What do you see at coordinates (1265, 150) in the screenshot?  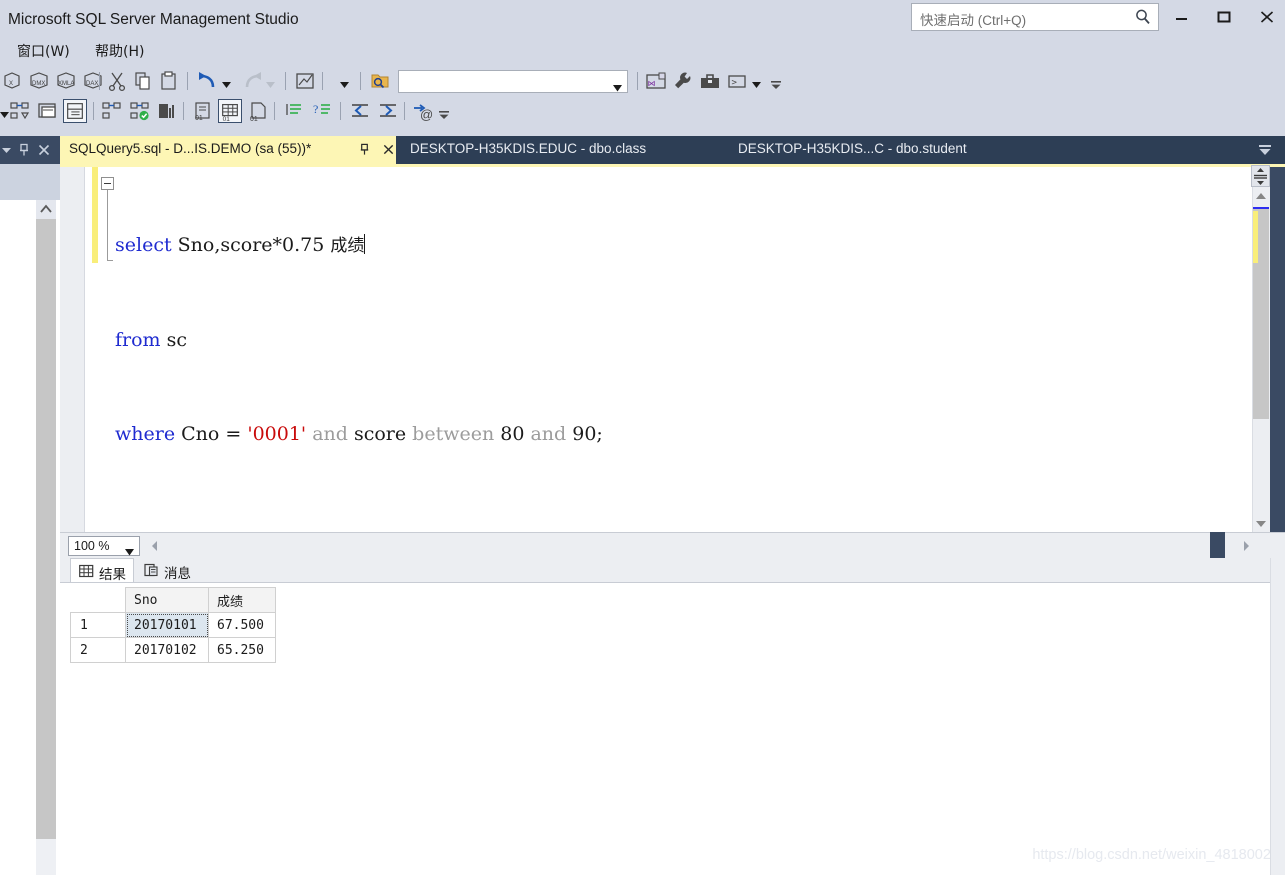 I see `tab-list-dropdown-icon` at bounding box center [1265, 150].